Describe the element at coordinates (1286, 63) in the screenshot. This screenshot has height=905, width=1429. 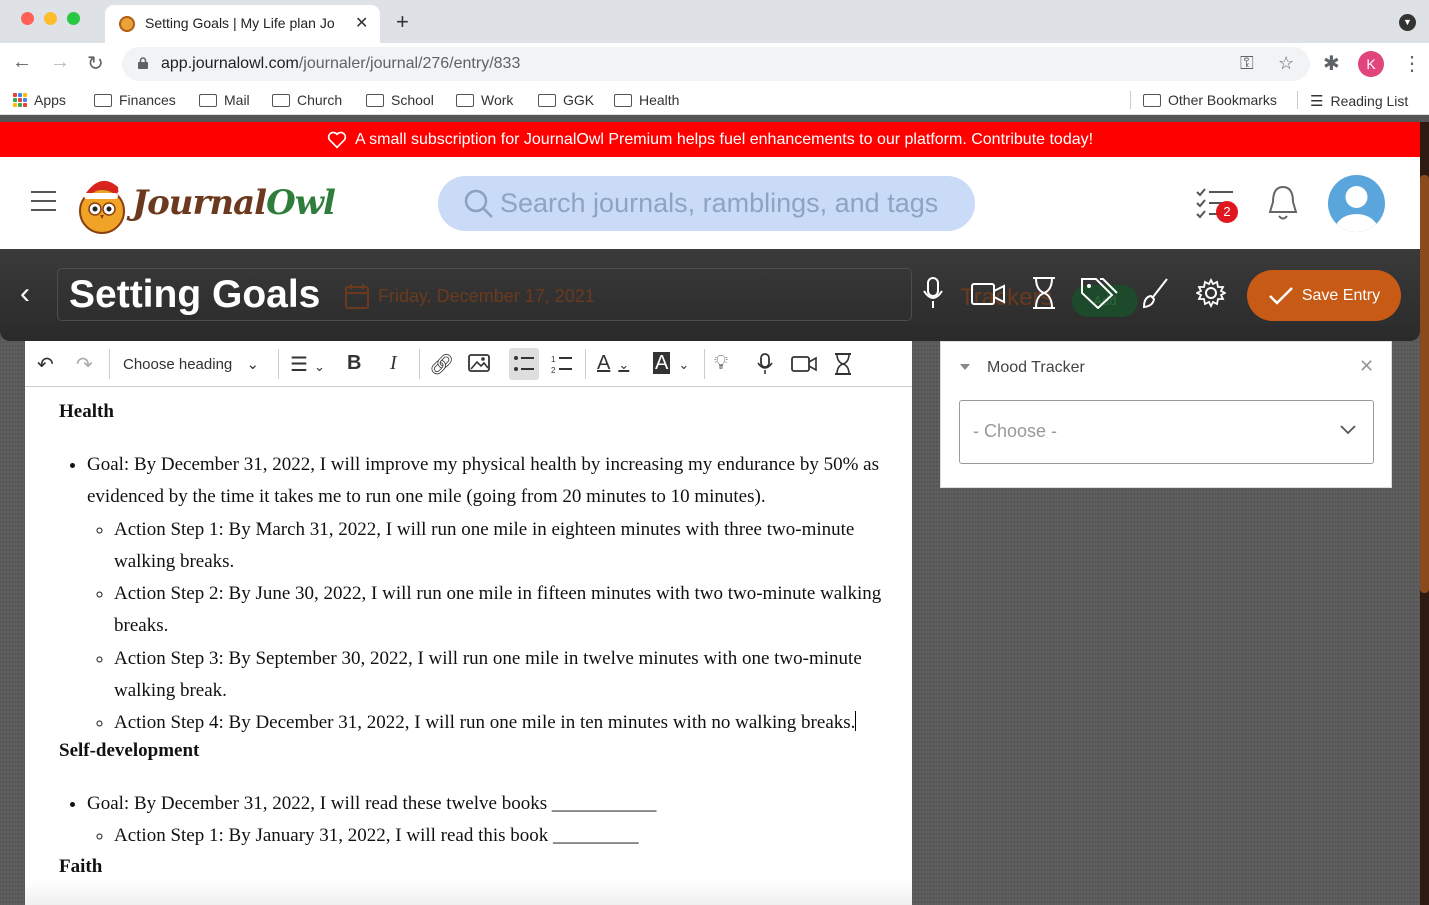
I see `star-icon: ☆` at that location.